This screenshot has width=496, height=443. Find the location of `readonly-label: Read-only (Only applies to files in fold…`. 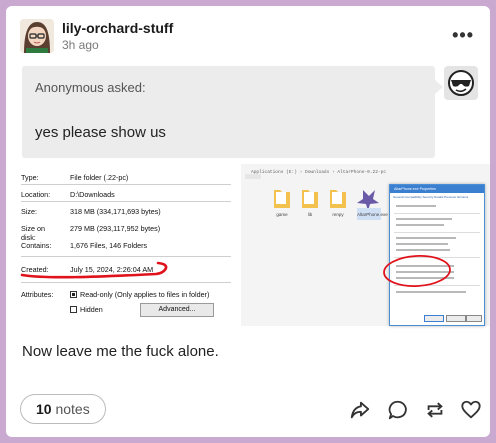

readonly-label: Read-only (Only applies to files in fold… is located at coordinates (145, 294).